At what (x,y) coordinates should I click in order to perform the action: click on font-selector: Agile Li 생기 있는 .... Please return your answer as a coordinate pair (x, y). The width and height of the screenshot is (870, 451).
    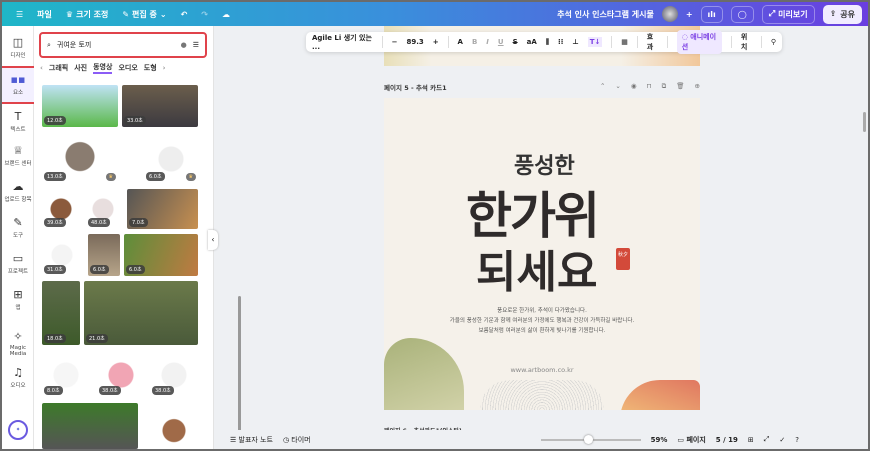
    Looking at the image, I should click on (342, 42).